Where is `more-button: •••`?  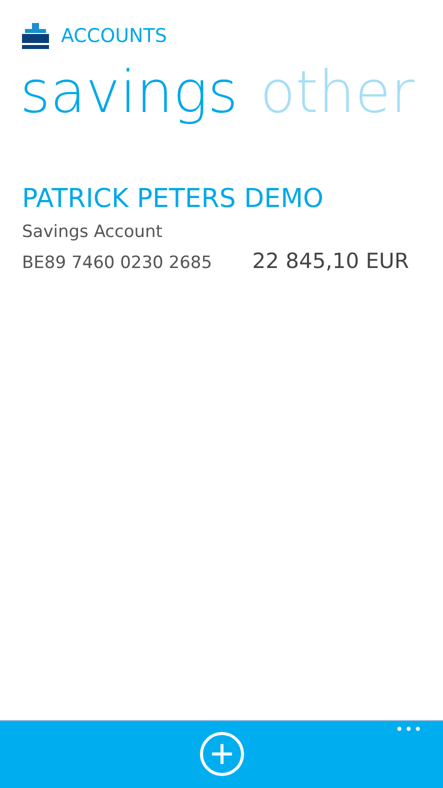
more-button: ••• is located at coordinates (409, 730).